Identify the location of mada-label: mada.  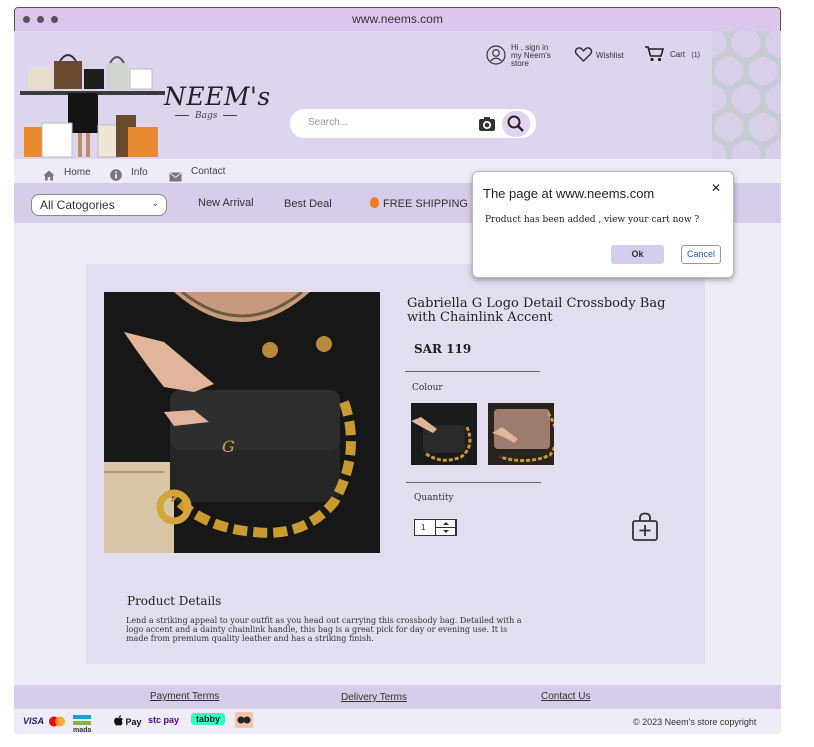
(82, 730).